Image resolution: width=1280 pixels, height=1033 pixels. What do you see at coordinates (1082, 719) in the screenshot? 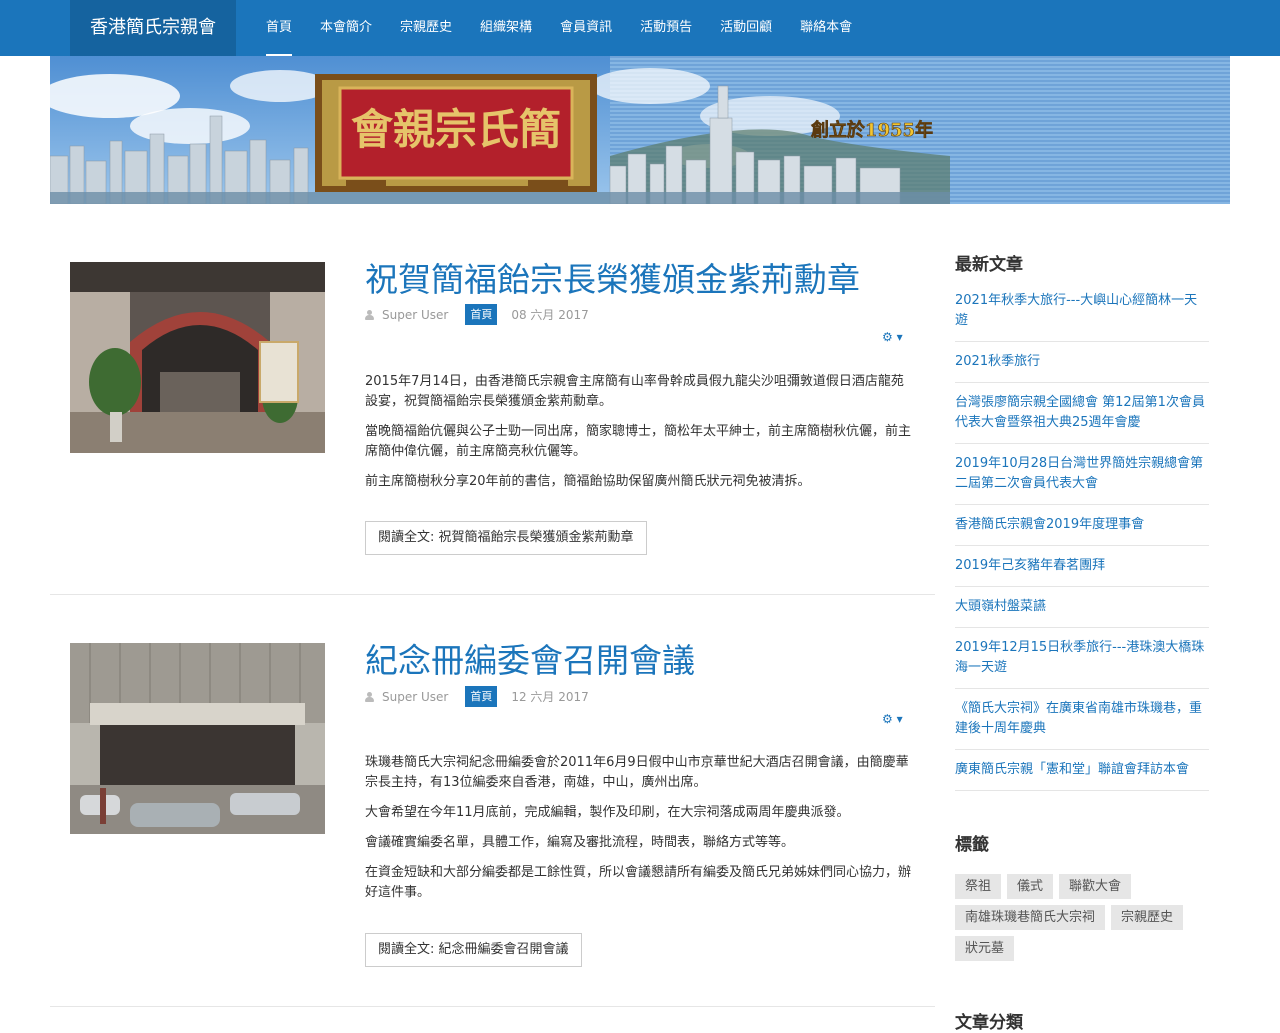
I see `latest-article-link: 《簡氏大宗祠》在廣東省南雄市珠璣巷，重建後十周年慶典` at bounding box center [1082, 719].